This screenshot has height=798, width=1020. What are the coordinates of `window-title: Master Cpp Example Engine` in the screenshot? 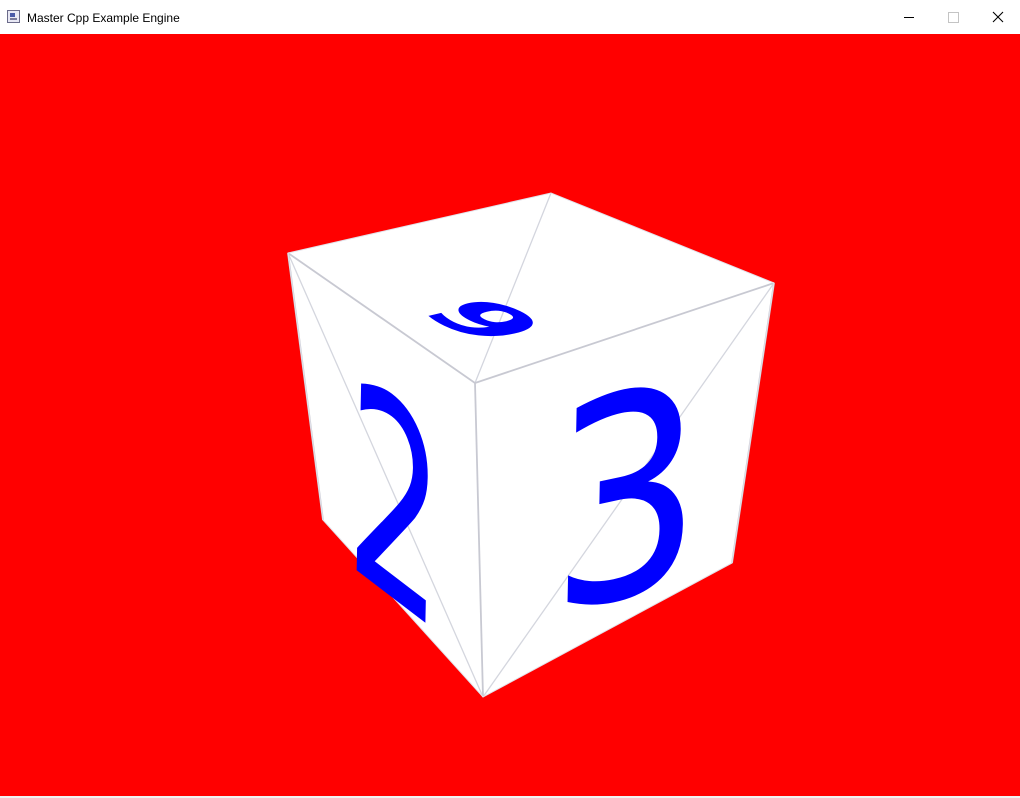 It's located at (103, 18).